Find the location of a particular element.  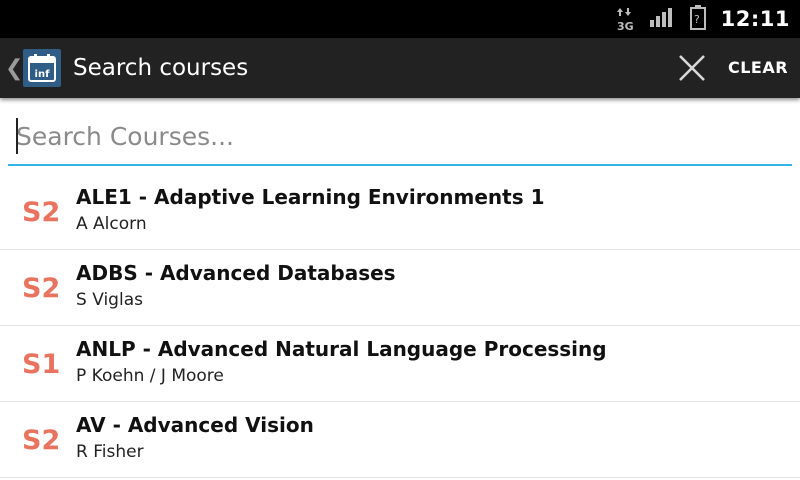

course-lecturer: R Fisher is located at coordinates (110, 452).